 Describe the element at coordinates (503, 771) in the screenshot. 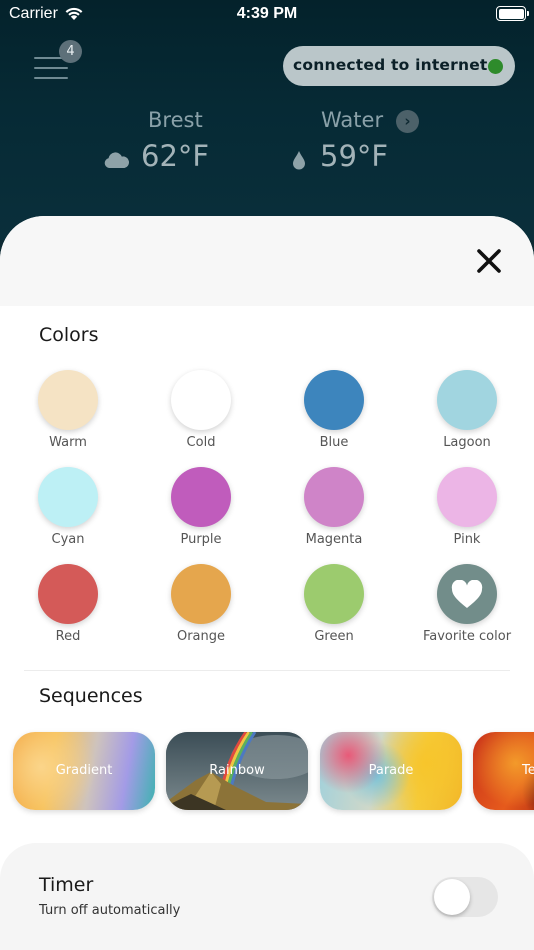

I see `sequence-card-fire: Te` at that location.